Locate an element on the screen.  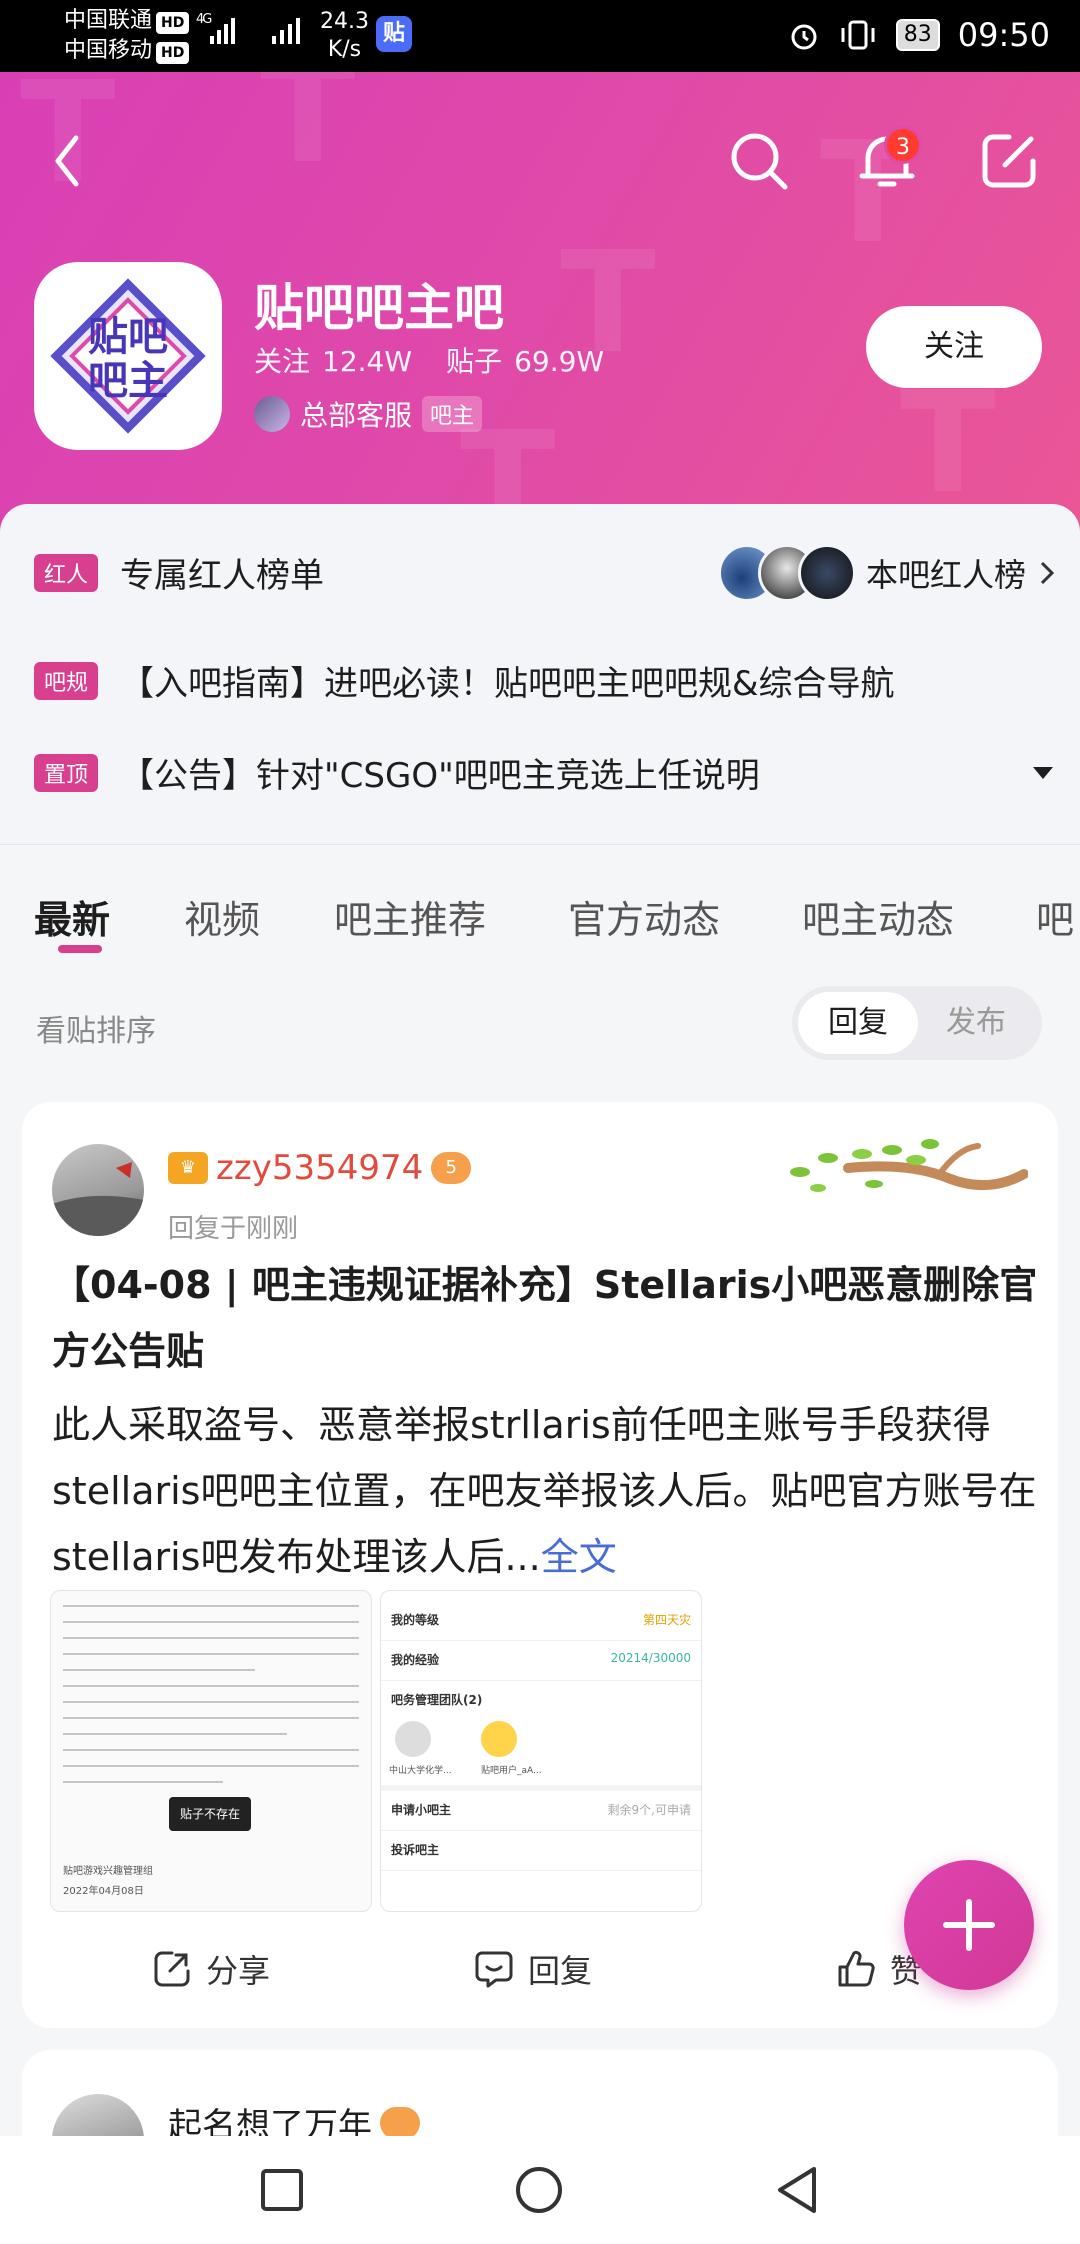
rules-text: 【入吧指南】进吧必读！贴吧吧主吧吧规&综合导航 is located at coordinates (507, 684).